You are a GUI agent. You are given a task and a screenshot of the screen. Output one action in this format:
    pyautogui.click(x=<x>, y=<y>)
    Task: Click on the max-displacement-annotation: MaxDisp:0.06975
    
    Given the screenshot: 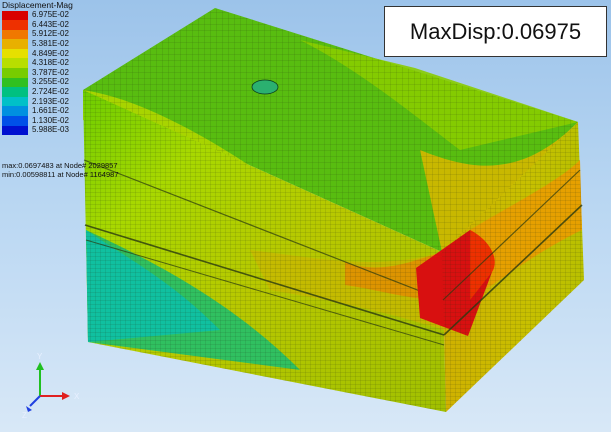 What is the action you would take?
    pyautogui.click(x=495, y=31)
    